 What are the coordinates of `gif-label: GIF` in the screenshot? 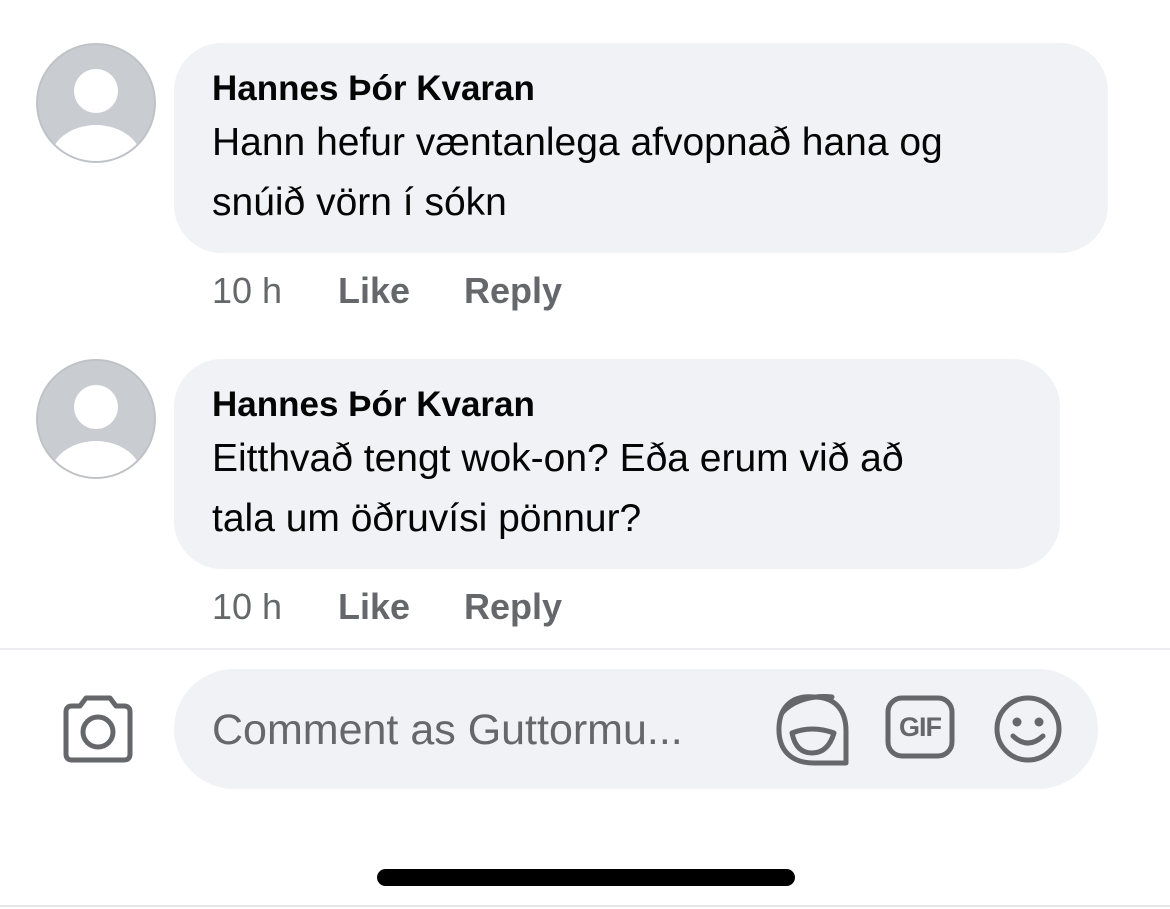 It's located at (920, 727).